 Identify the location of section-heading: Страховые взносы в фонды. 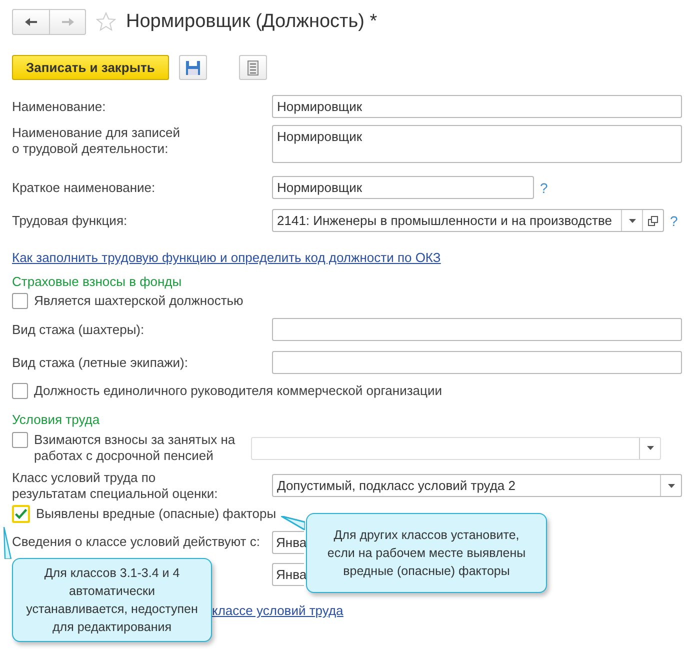
(97, 281).